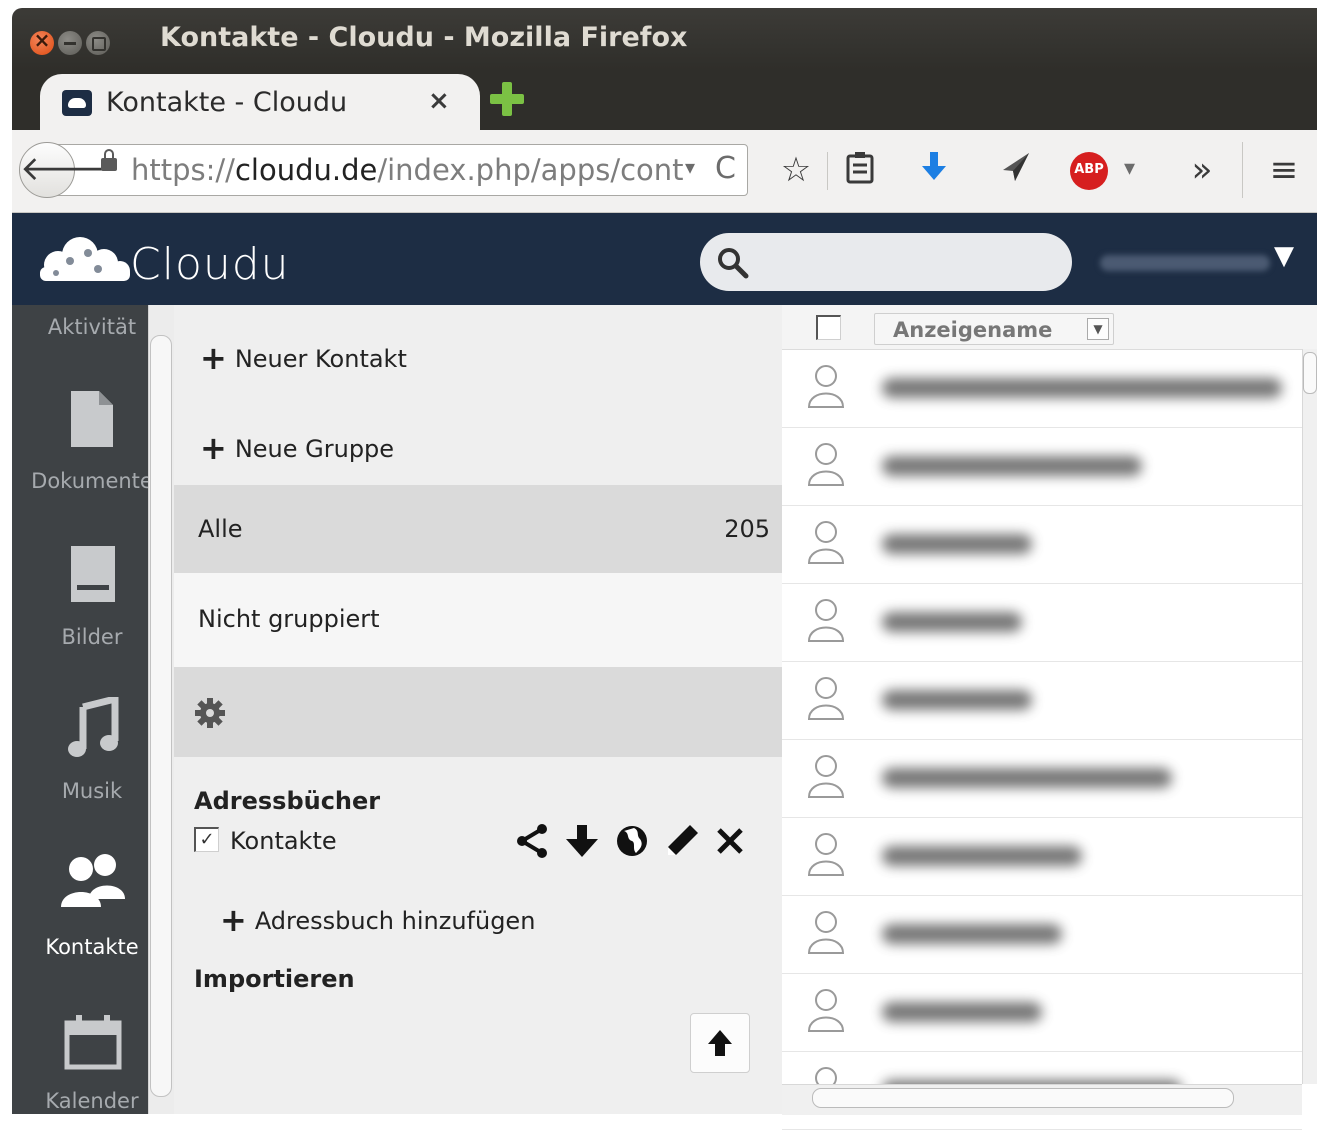 Image resolution: width=1317 pixels, height=1130 pixels. Describe the element at coordinates (478, 529) in the screenshot. I see `group-item-all: Alle 205` at that location.